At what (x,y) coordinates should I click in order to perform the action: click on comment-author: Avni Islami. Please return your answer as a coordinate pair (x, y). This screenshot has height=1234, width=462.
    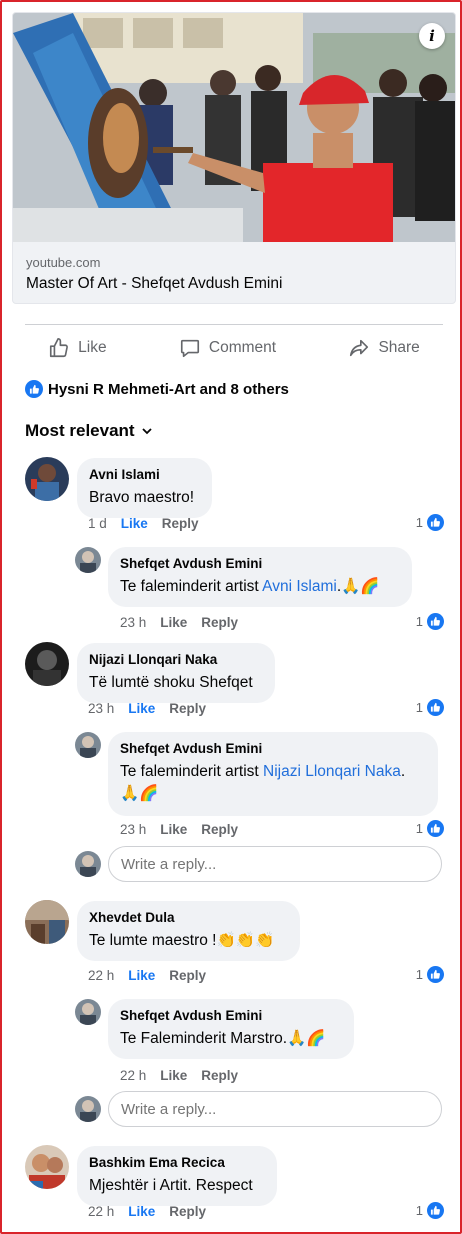
    Looking at the image, I should click on (144, 474).